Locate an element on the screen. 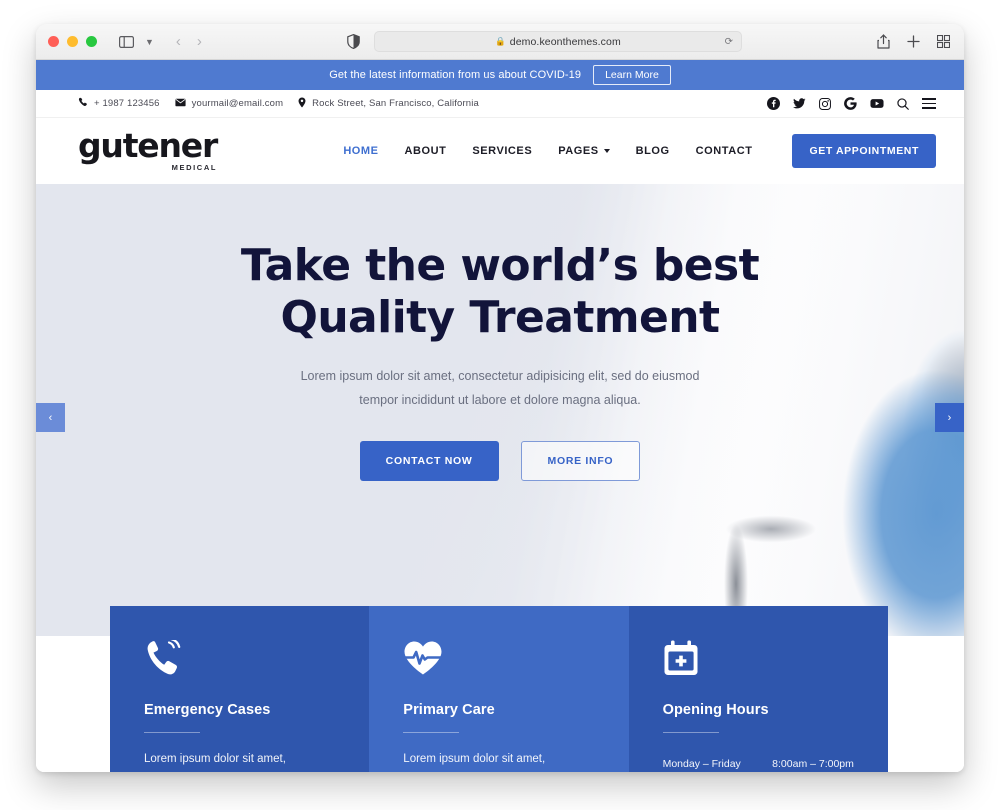 The width and height of the screenshot is (1000, 810). chevron-down-icon is located at coordinates (606, 151).